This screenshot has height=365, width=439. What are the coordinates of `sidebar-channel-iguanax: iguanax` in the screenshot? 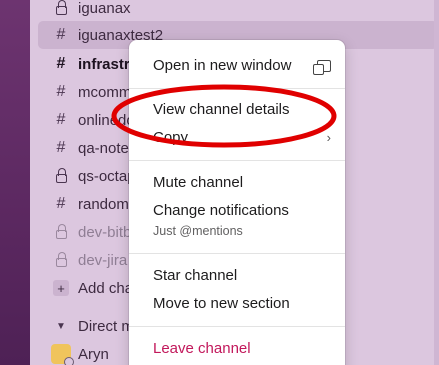 It's located at (238, 11).